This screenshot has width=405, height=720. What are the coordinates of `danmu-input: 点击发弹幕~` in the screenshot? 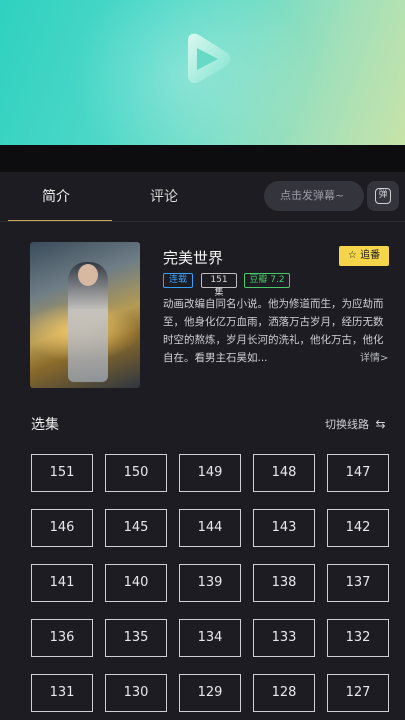 It's located at (314, 196).